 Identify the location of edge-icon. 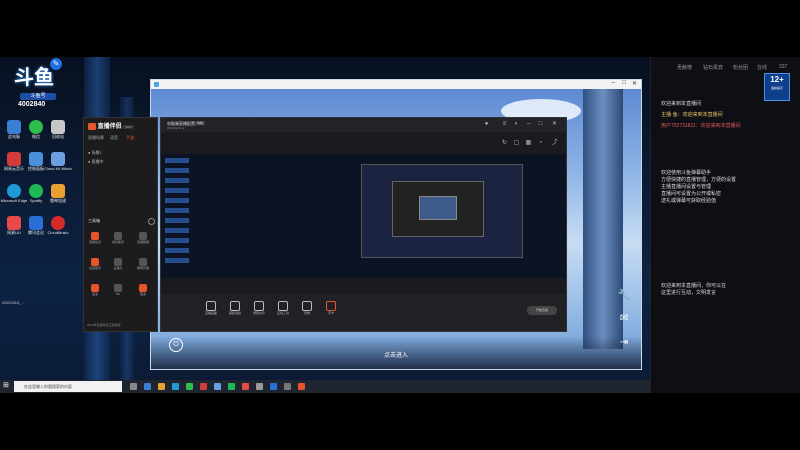
(175, 386).